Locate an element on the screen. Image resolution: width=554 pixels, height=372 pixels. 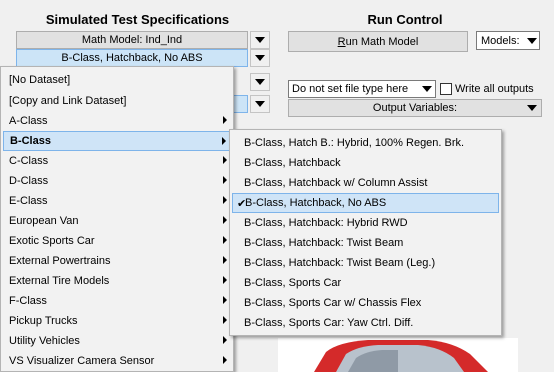
car-icon is located at coordinates (401, 356).